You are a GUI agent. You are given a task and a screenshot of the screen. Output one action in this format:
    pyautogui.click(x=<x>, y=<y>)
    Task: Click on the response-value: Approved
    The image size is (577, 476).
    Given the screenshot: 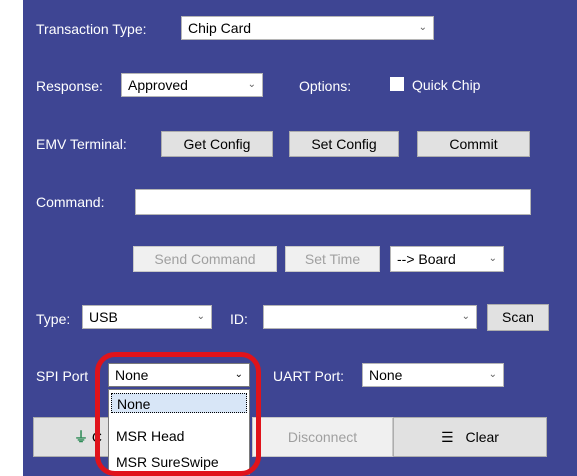 What is the action you would take?
    pyautogui.click(x=158, y=85)
    